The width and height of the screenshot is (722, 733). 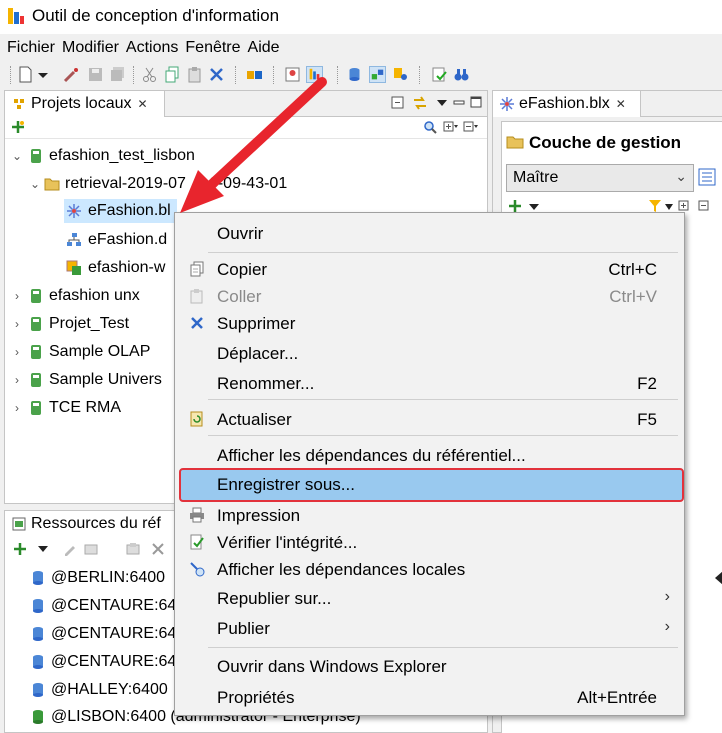 What do you see at coordinates (429, 598) in the screenshot?
I see `menu-item-republier-sur: Republier sur... ›` at bounding box center [429, 598].